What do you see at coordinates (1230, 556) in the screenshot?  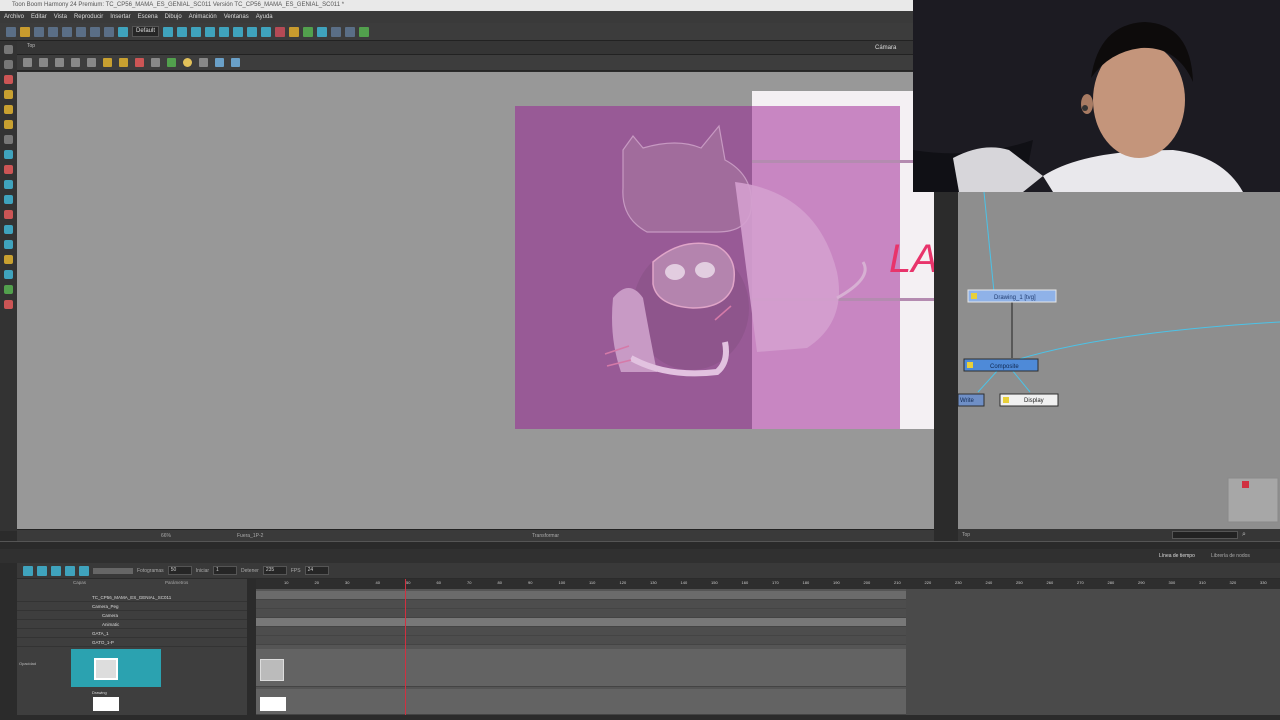 I see `tab-node-library: Librería de nodos` at bounding box center [1230, 556].